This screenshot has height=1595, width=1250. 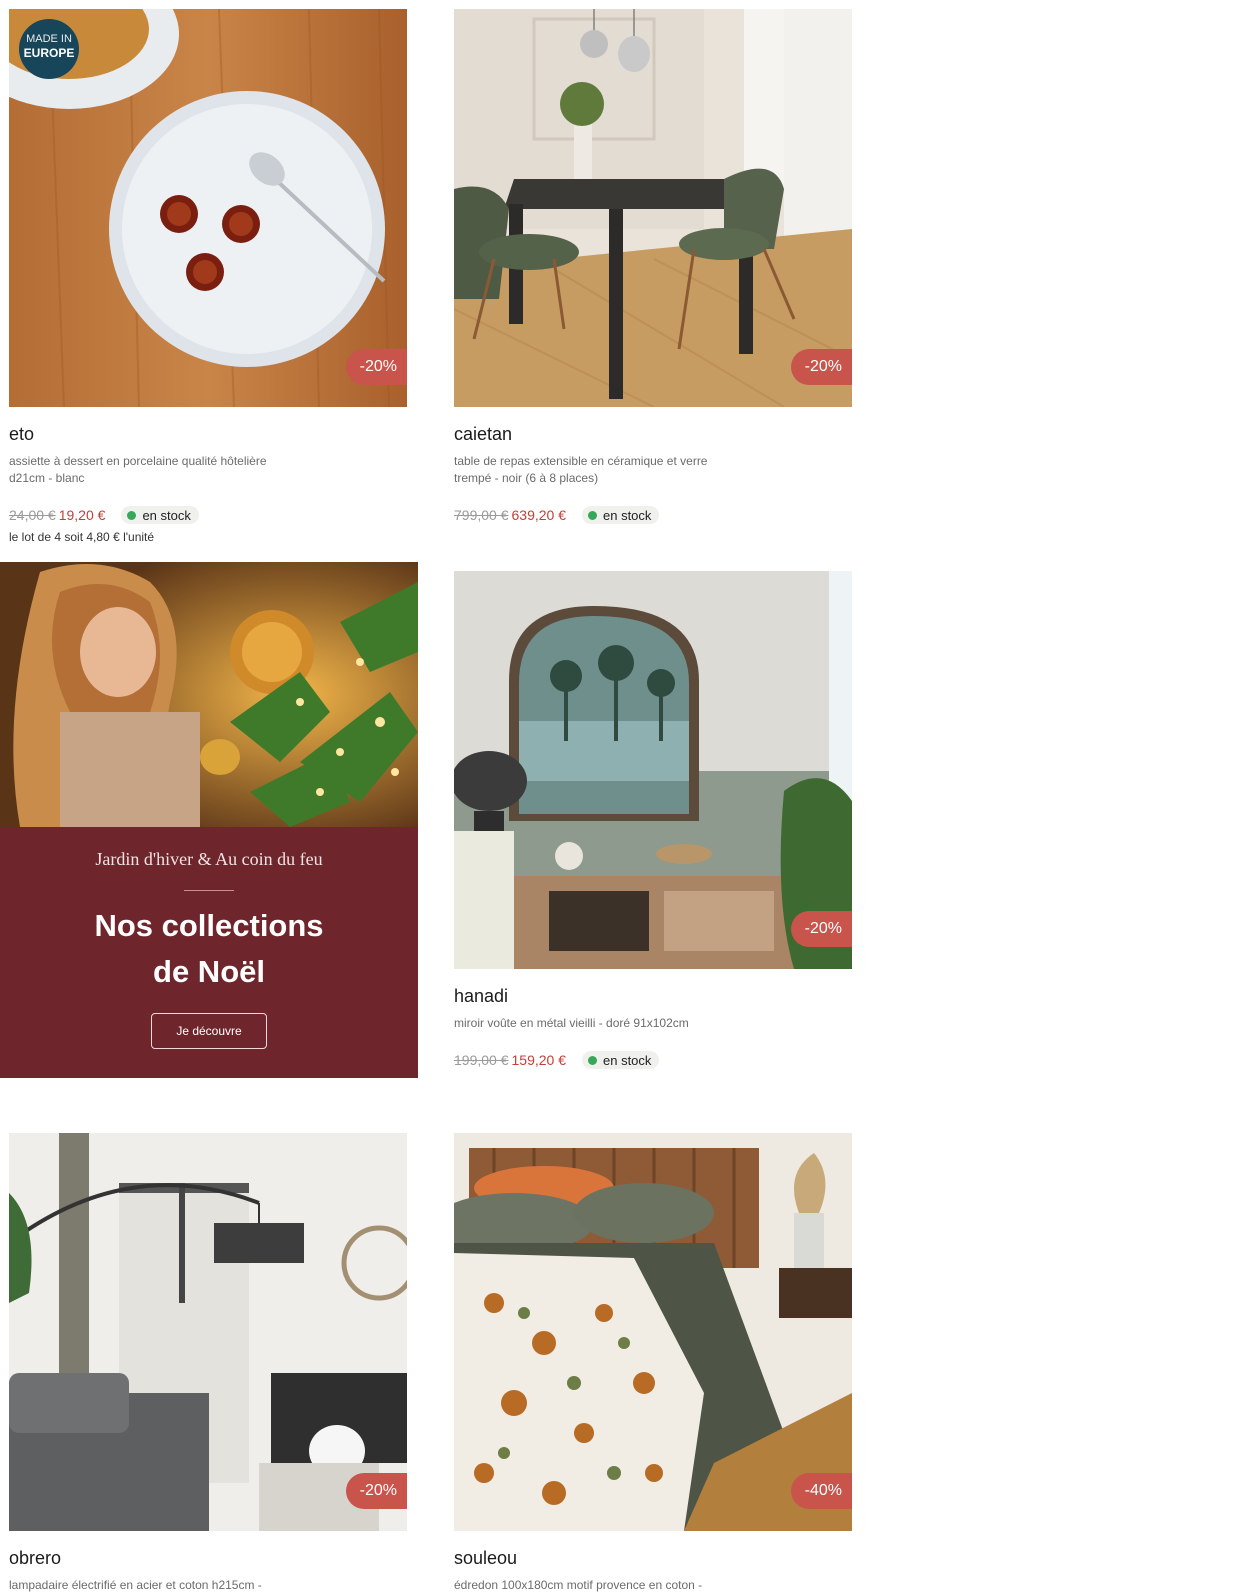 I want to click on price-row: 199,00 € 159,20 € en stock, so click(x=653, y=1060).